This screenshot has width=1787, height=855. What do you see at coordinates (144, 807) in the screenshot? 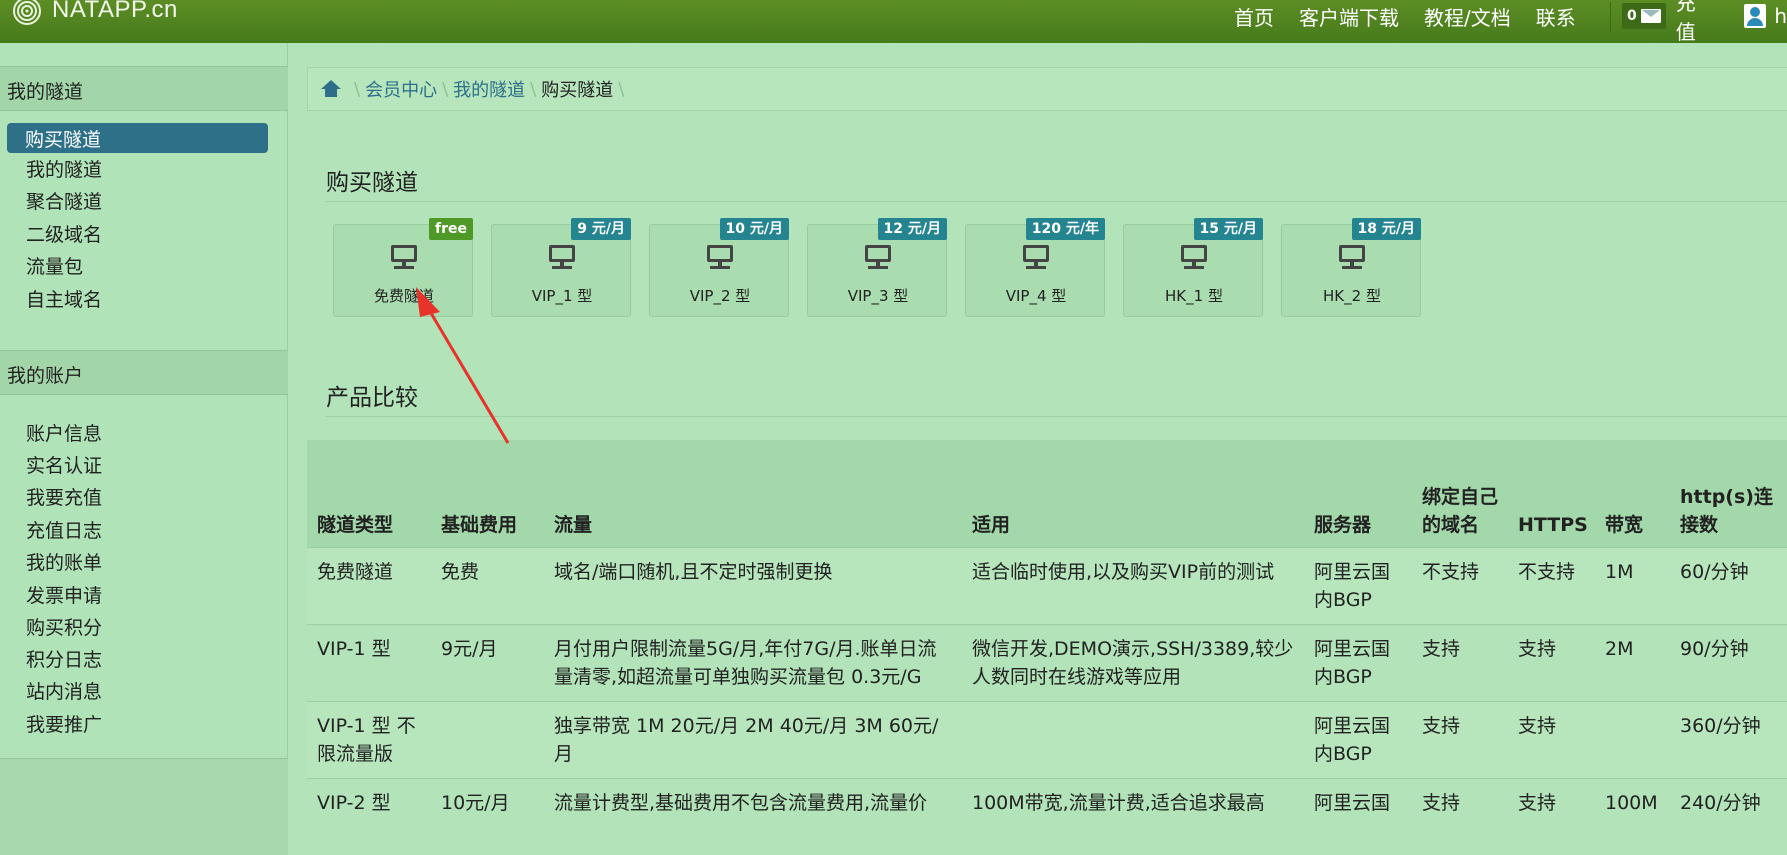
I see `sidebar-footer` at bounding box center [144, 807].